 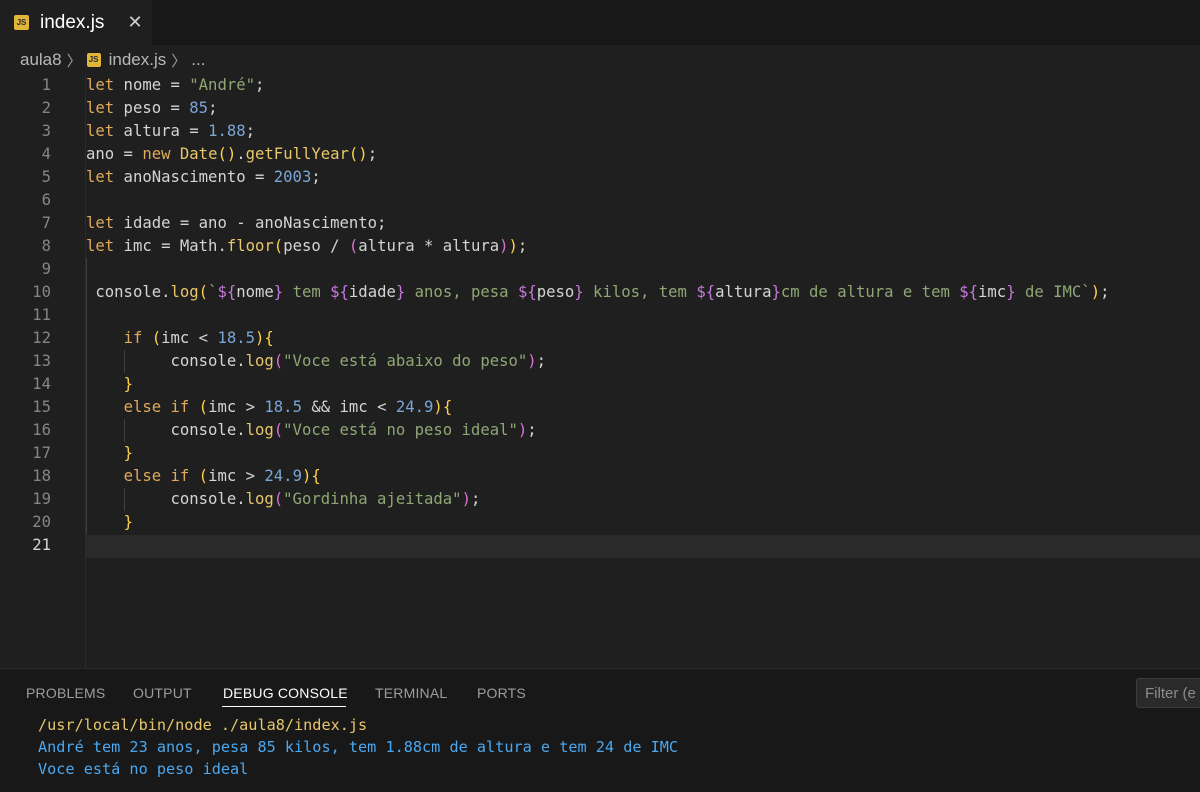 What do you see at coordinates (41, 476) in the screenshot?
I see `line-number: 18` at bounding box center [41, 476].